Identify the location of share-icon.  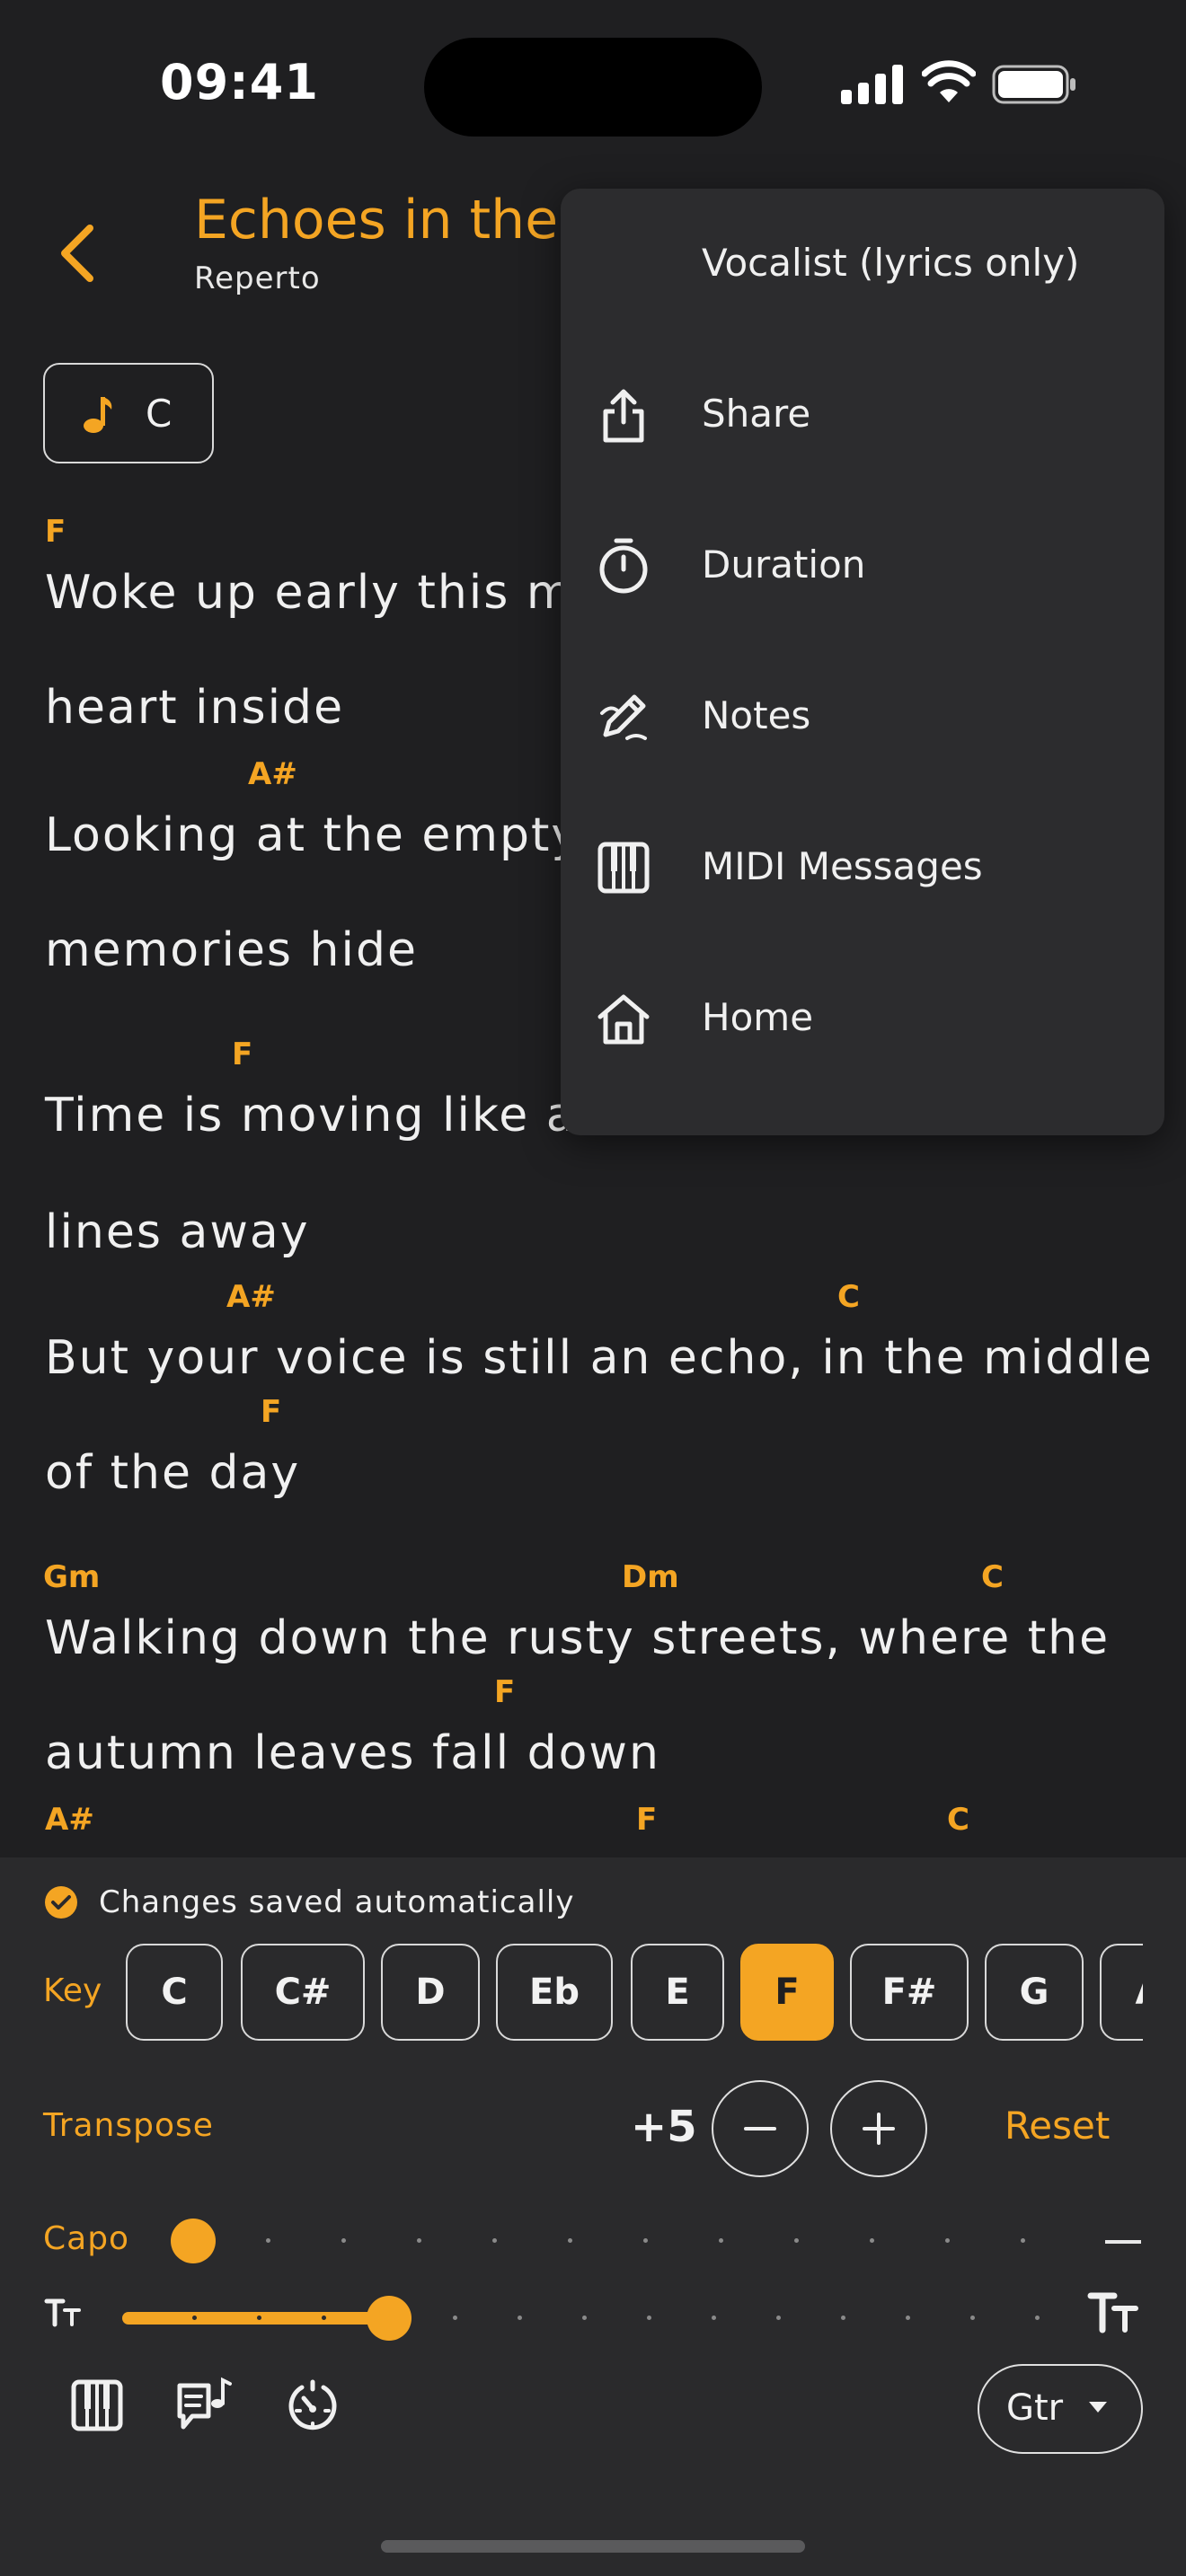
(623, 416).